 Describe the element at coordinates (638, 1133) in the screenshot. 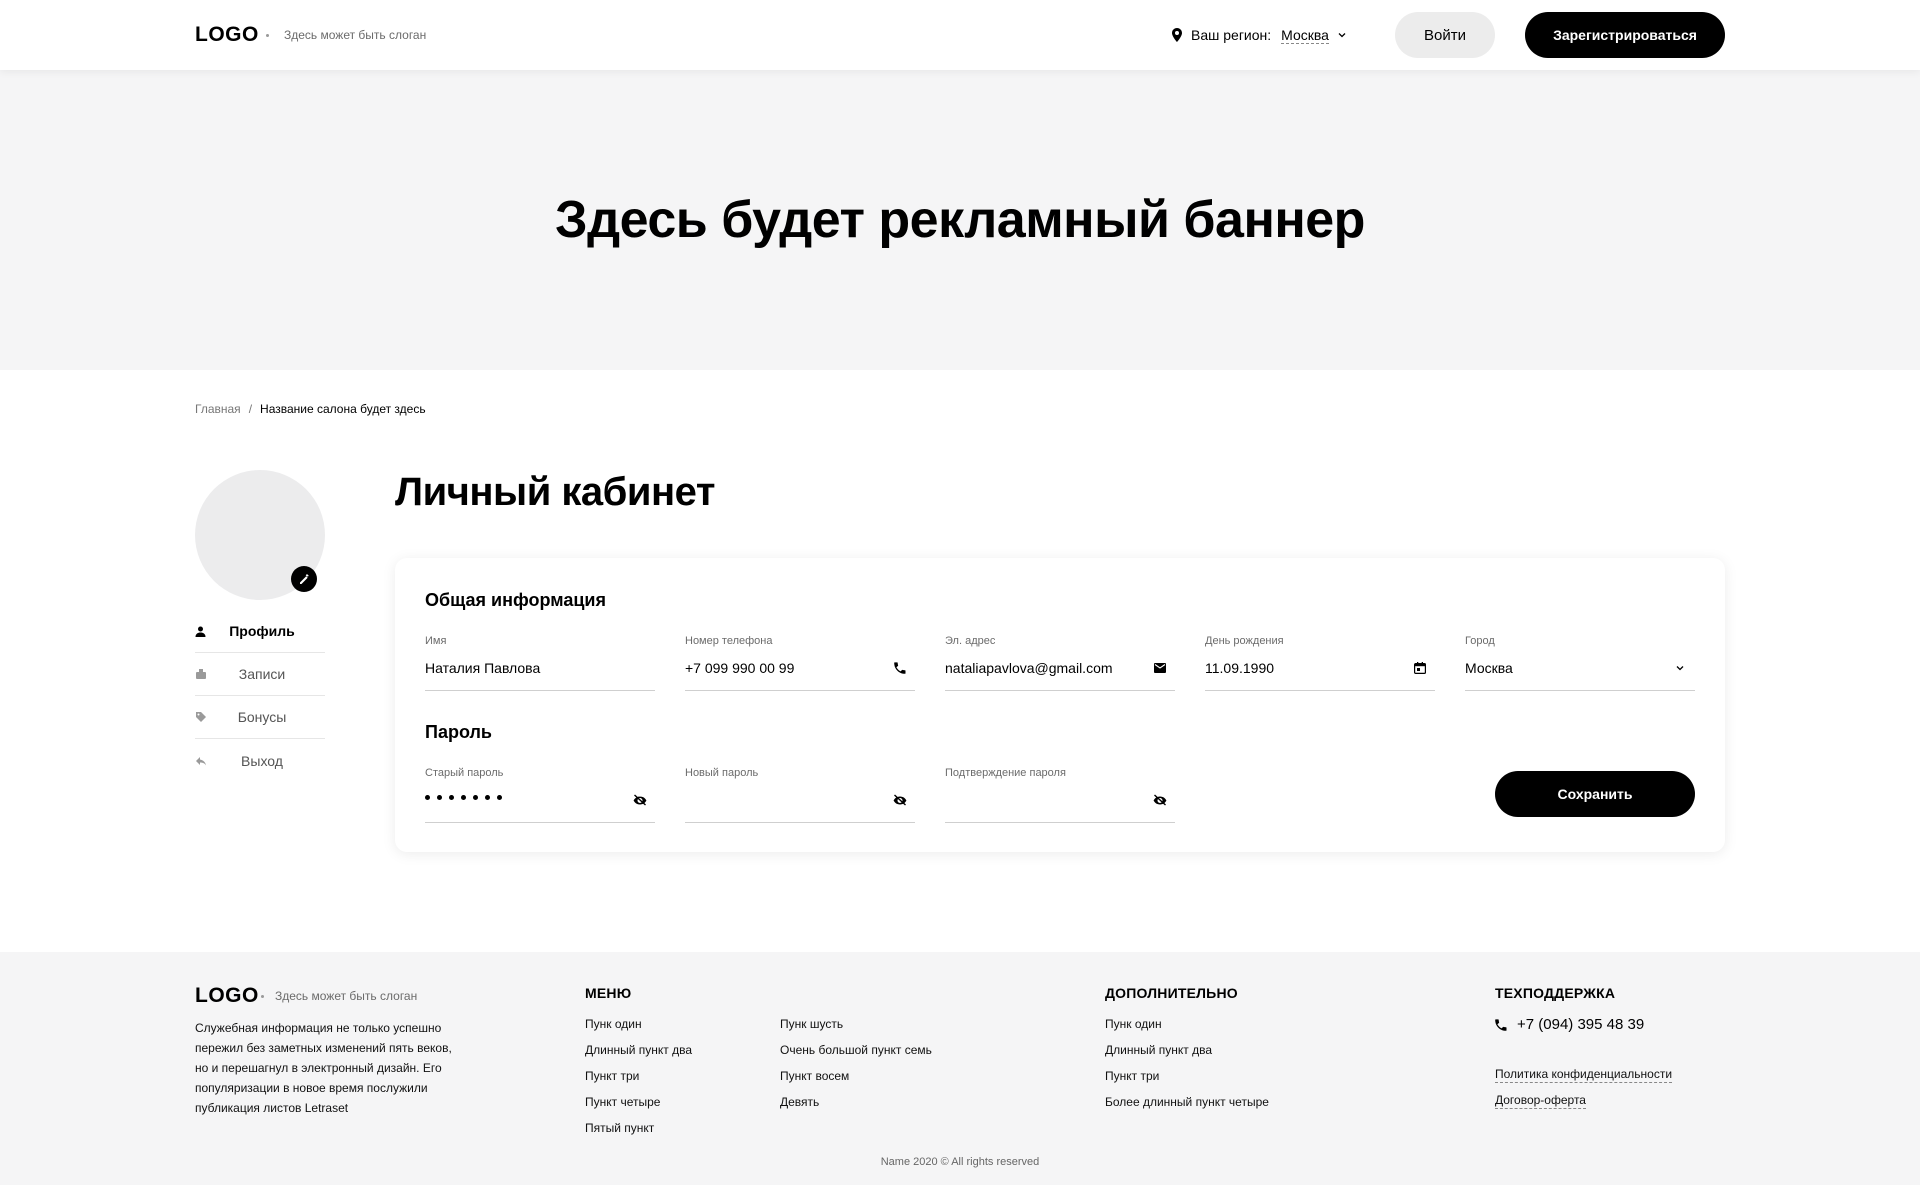

I see `footer-link: Пятый пункт` at that location.